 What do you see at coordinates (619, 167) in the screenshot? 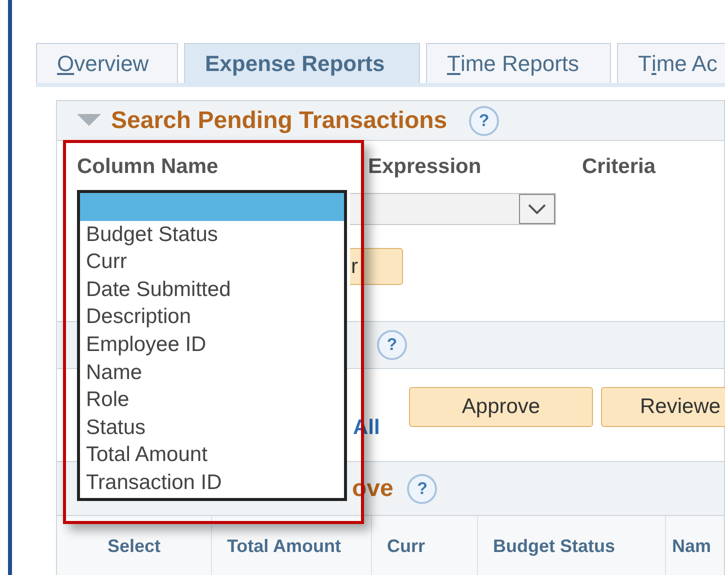
I see `column-label: Criteria` at bounding box center [619, 167].